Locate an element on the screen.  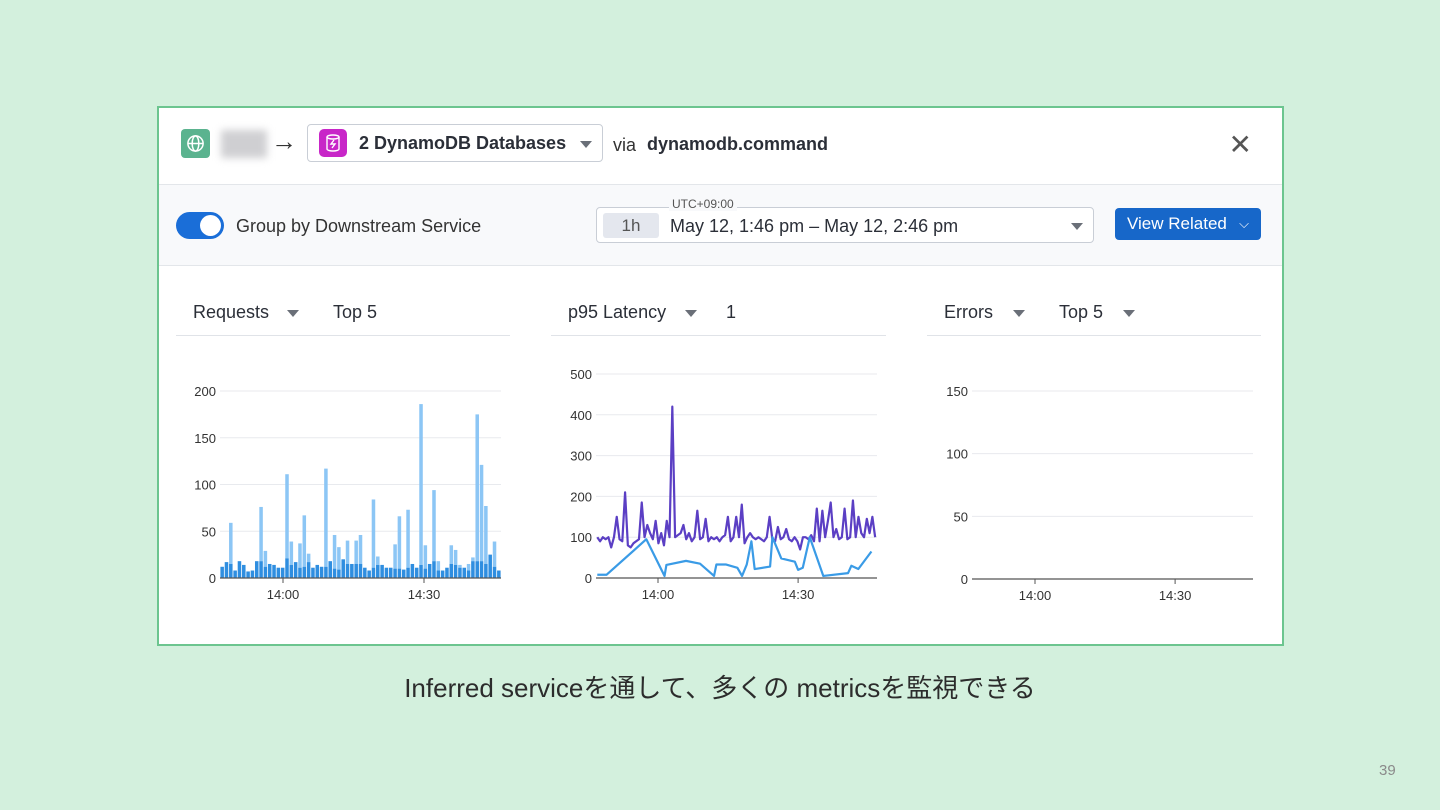
series-line-blue is located at coordinates (735, 557).